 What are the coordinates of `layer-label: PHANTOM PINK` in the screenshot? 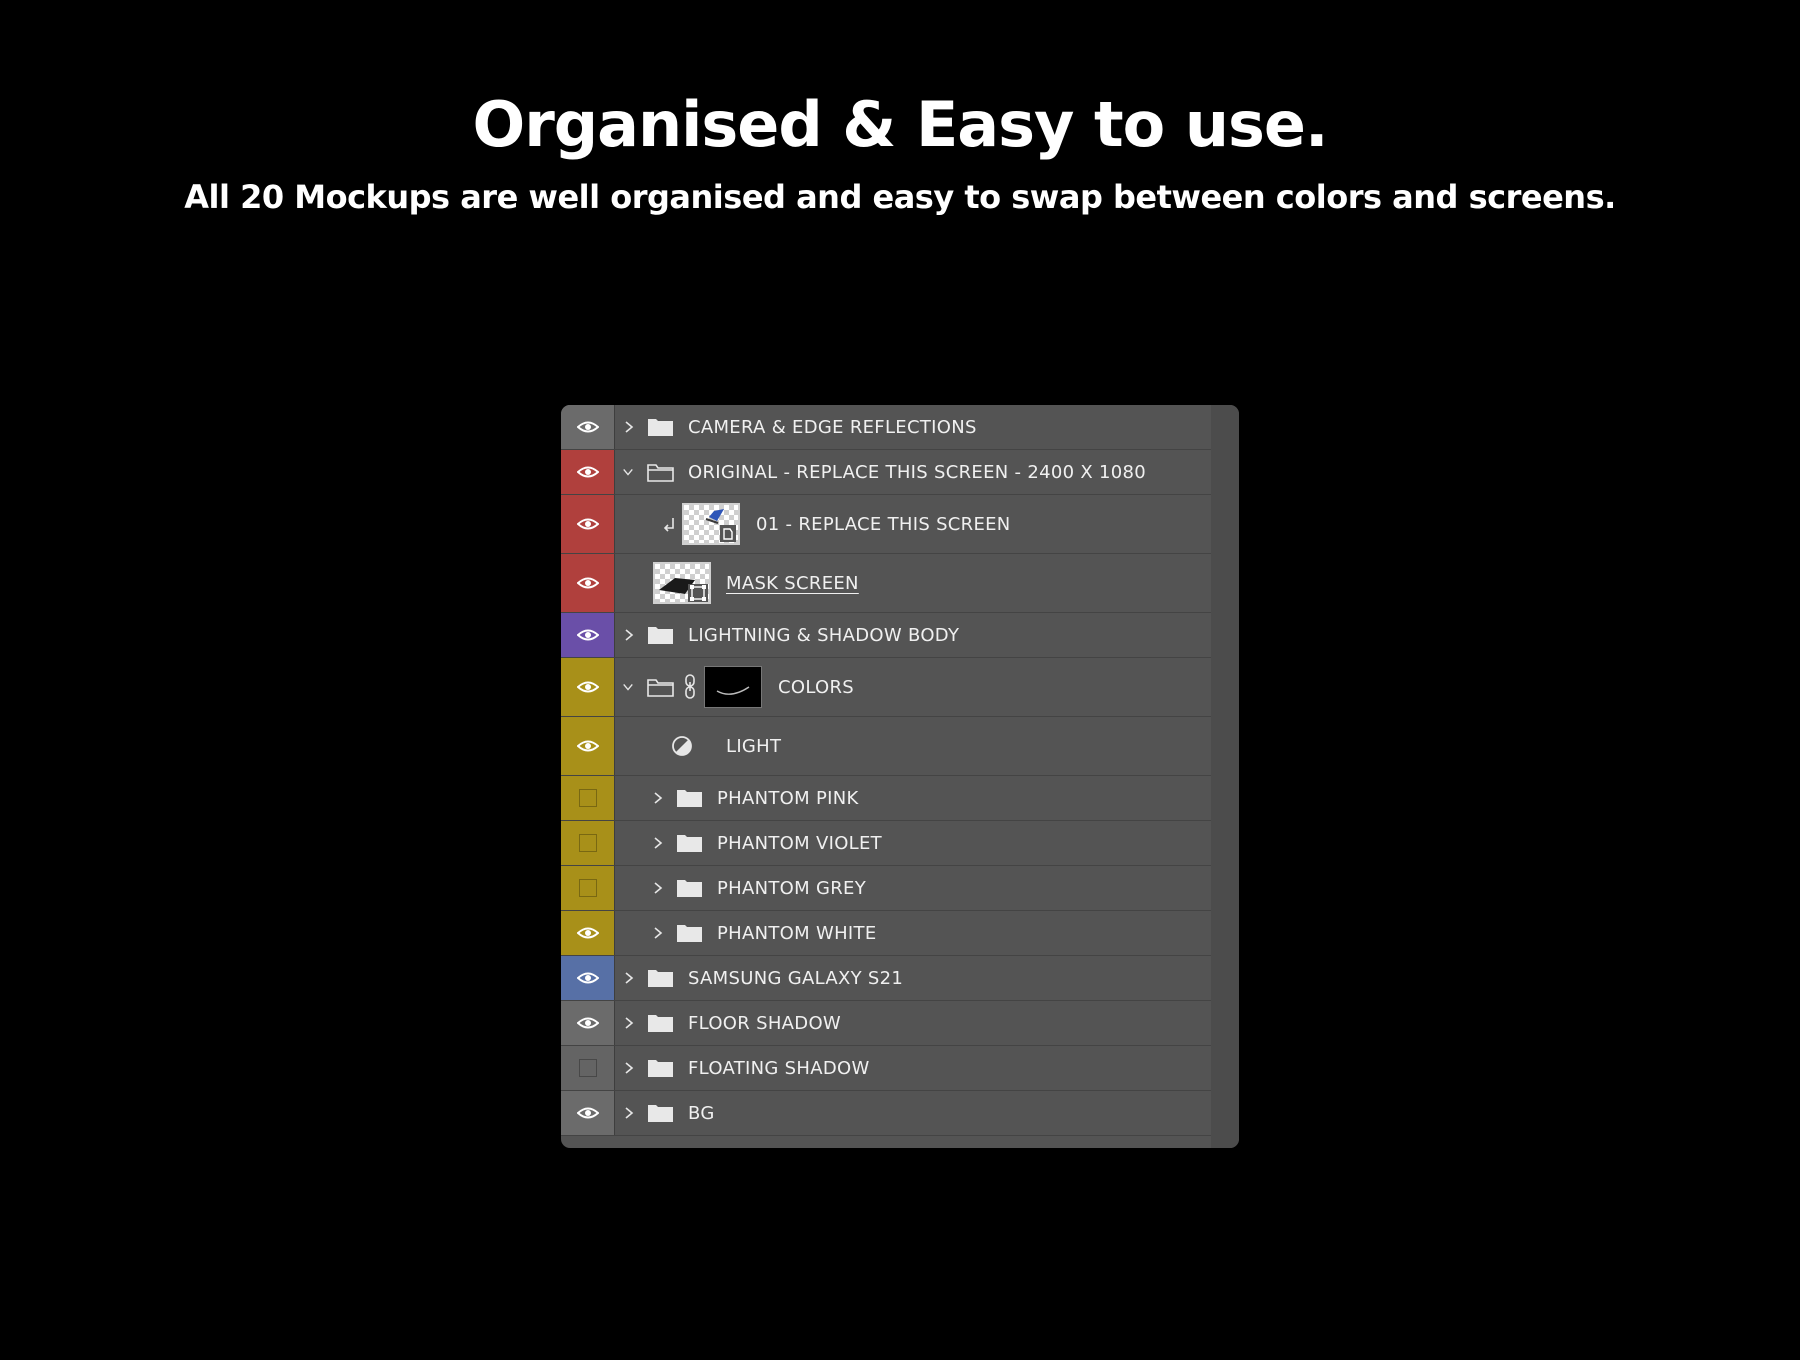 It's located at (788, 798).